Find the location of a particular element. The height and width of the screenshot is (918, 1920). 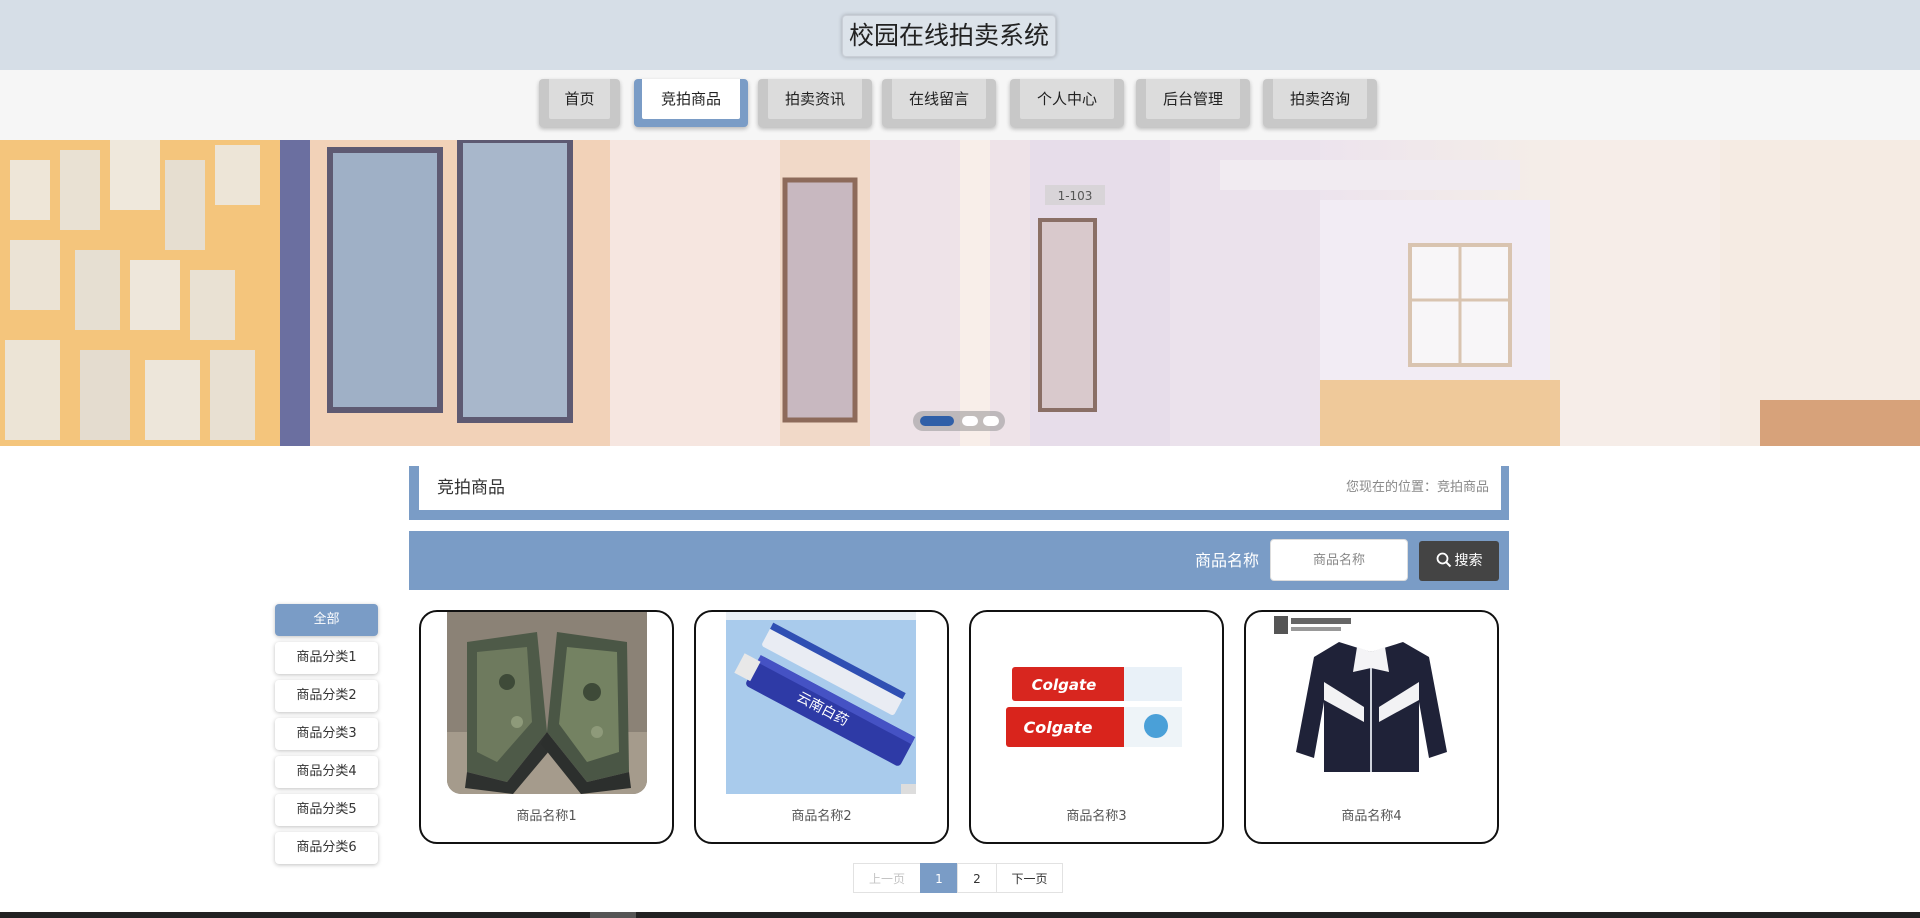

breadcrumb: 您现在的位置：竞拍商品 is located at coordinates (1417, 487).